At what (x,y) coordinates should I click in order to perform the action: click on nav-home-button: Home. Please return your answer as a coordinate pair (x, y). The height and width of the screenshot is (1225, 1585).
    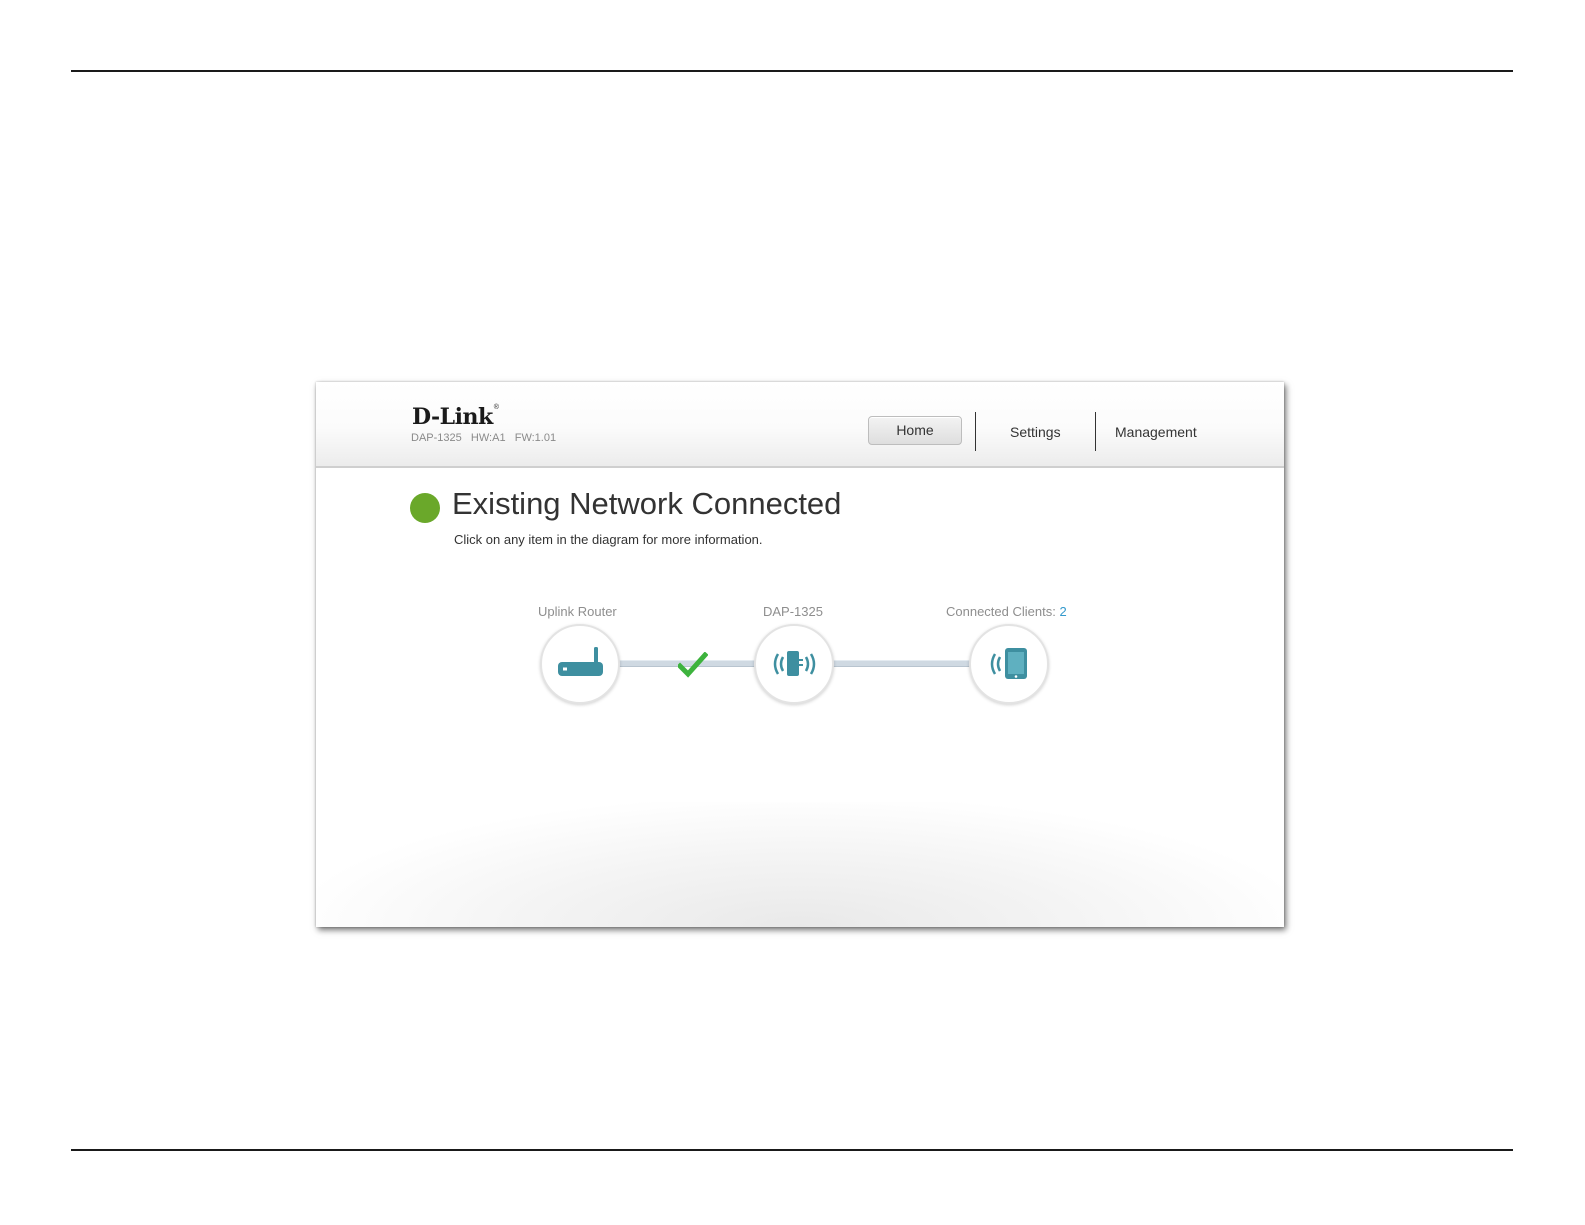
    Looking at the image, I should click on (915, 430).